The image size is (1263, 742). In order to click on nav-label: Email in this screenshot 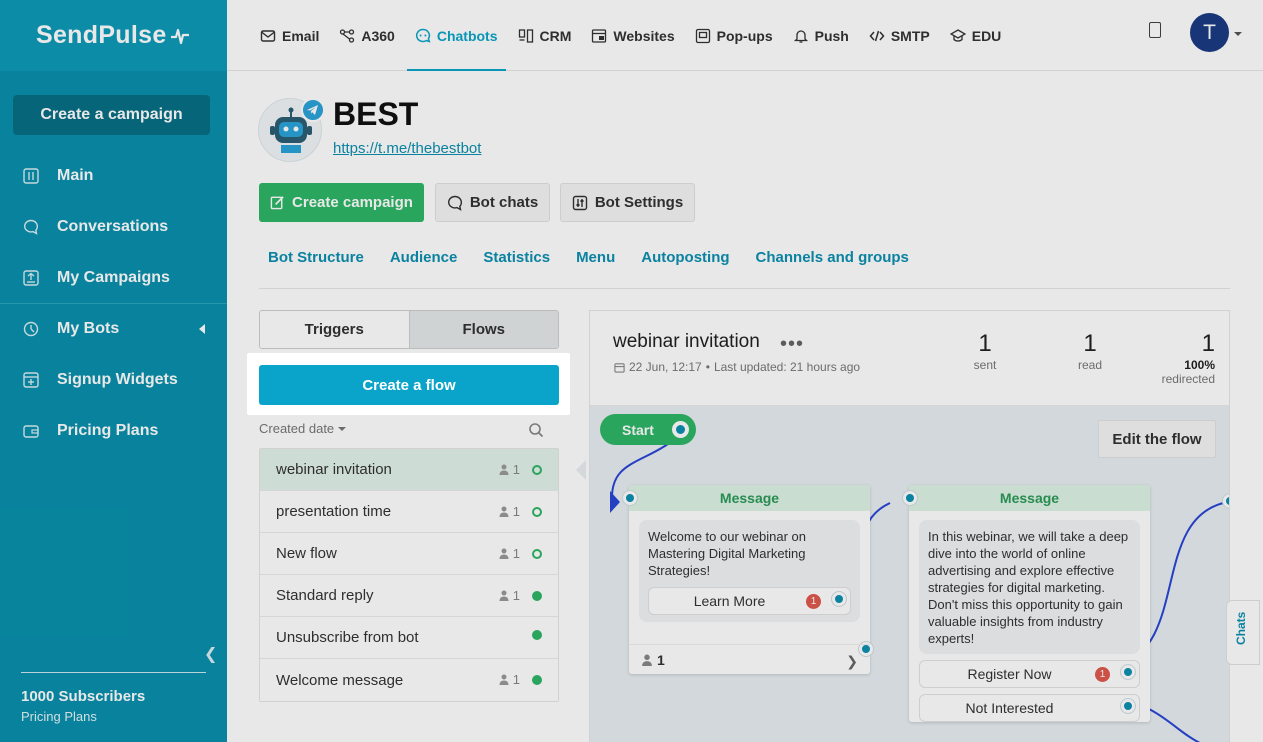, I will do `click(301, 35)`.